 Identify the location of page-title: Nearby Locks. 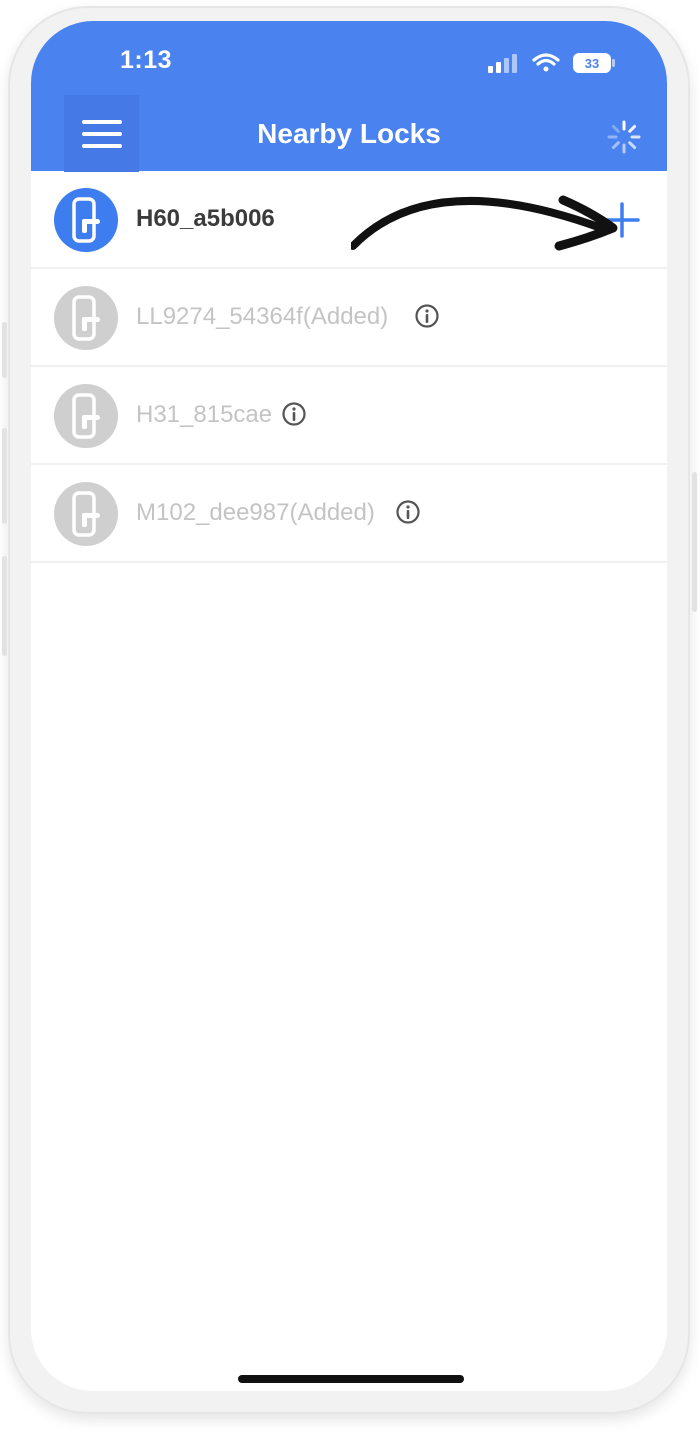
(349, 133).